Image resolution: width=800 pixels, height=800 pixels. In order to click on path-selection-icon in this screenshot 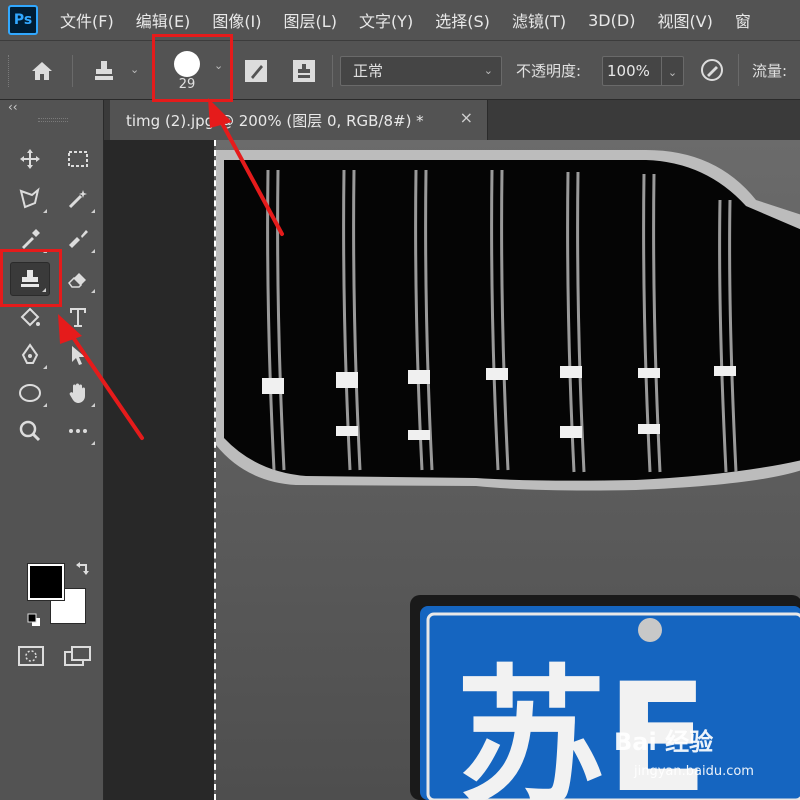, I will do `click(78, 355)`.